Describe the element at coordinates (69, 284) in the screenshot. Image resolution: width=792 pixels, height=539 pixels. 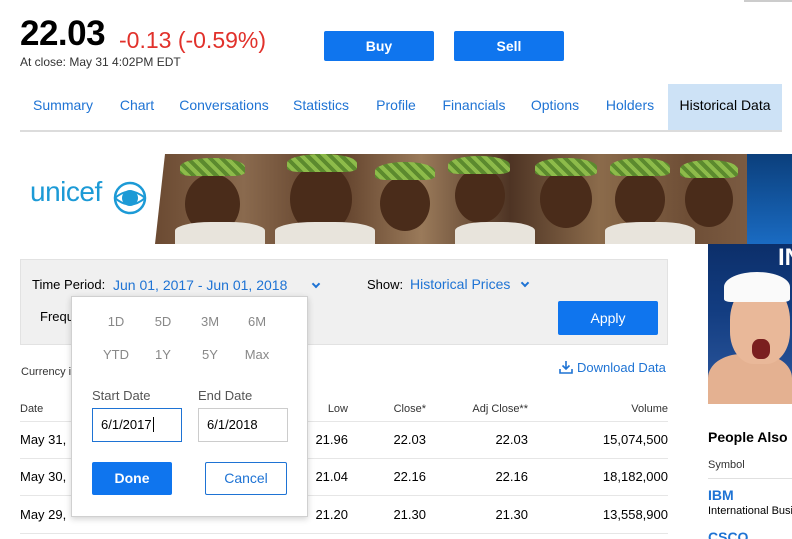
I see `time-period-label: Time Period:` at that location.